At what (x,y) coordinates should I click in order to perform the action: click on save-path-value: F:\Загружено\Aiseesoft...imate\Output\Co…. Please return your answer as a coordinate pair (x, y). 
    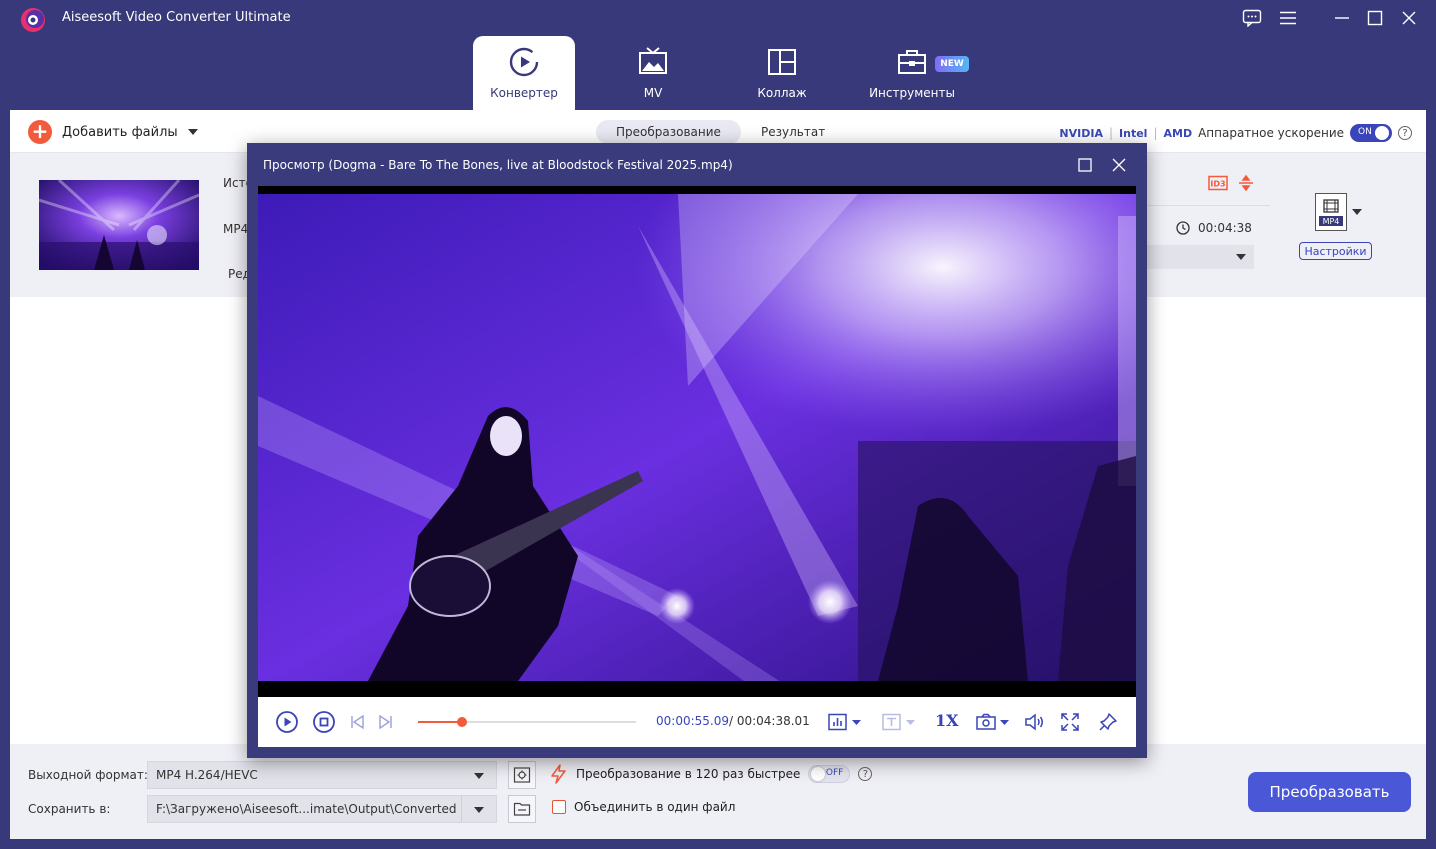
    Looking at the image, I should click on (306, 809).